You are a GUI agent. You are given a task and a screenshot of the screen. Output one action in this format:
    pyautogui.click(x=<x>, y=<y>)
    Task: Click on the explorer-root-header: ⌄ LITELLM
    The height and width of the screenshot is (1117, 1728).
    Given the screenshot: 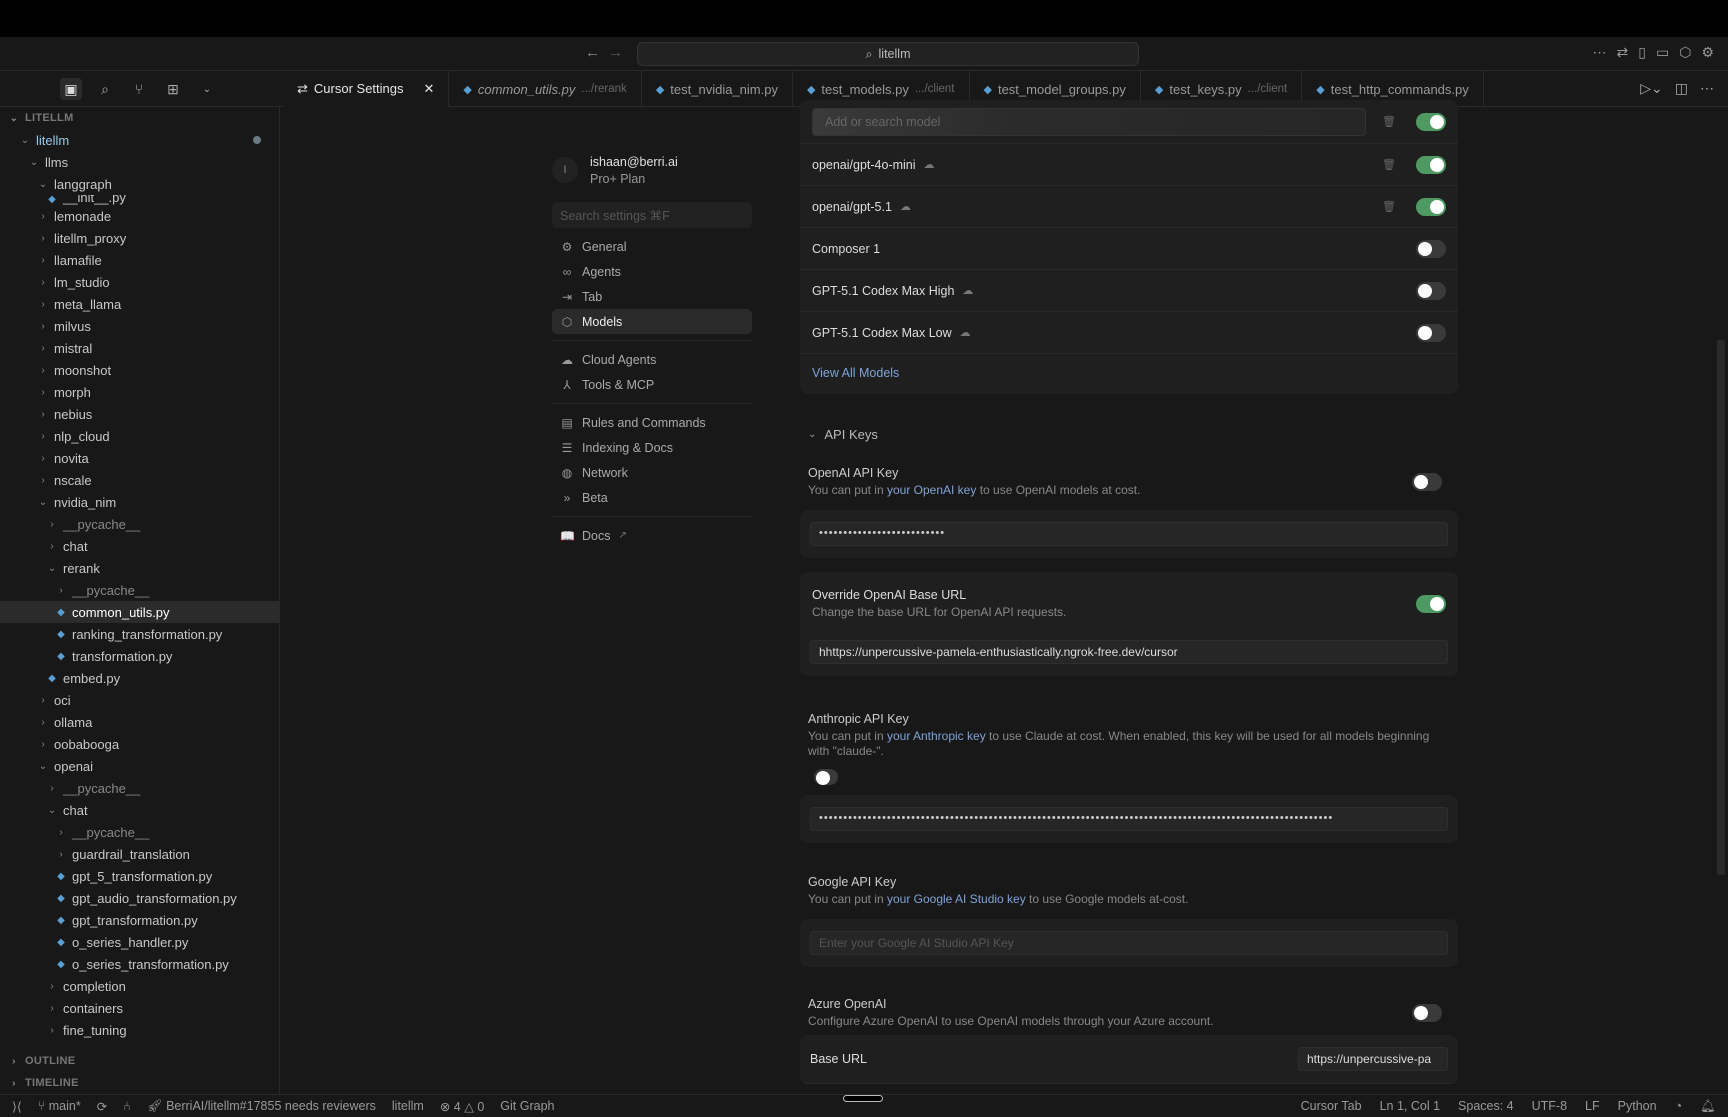 What is the action you would take?
    pyautogui.click(x=139, y=118)
    